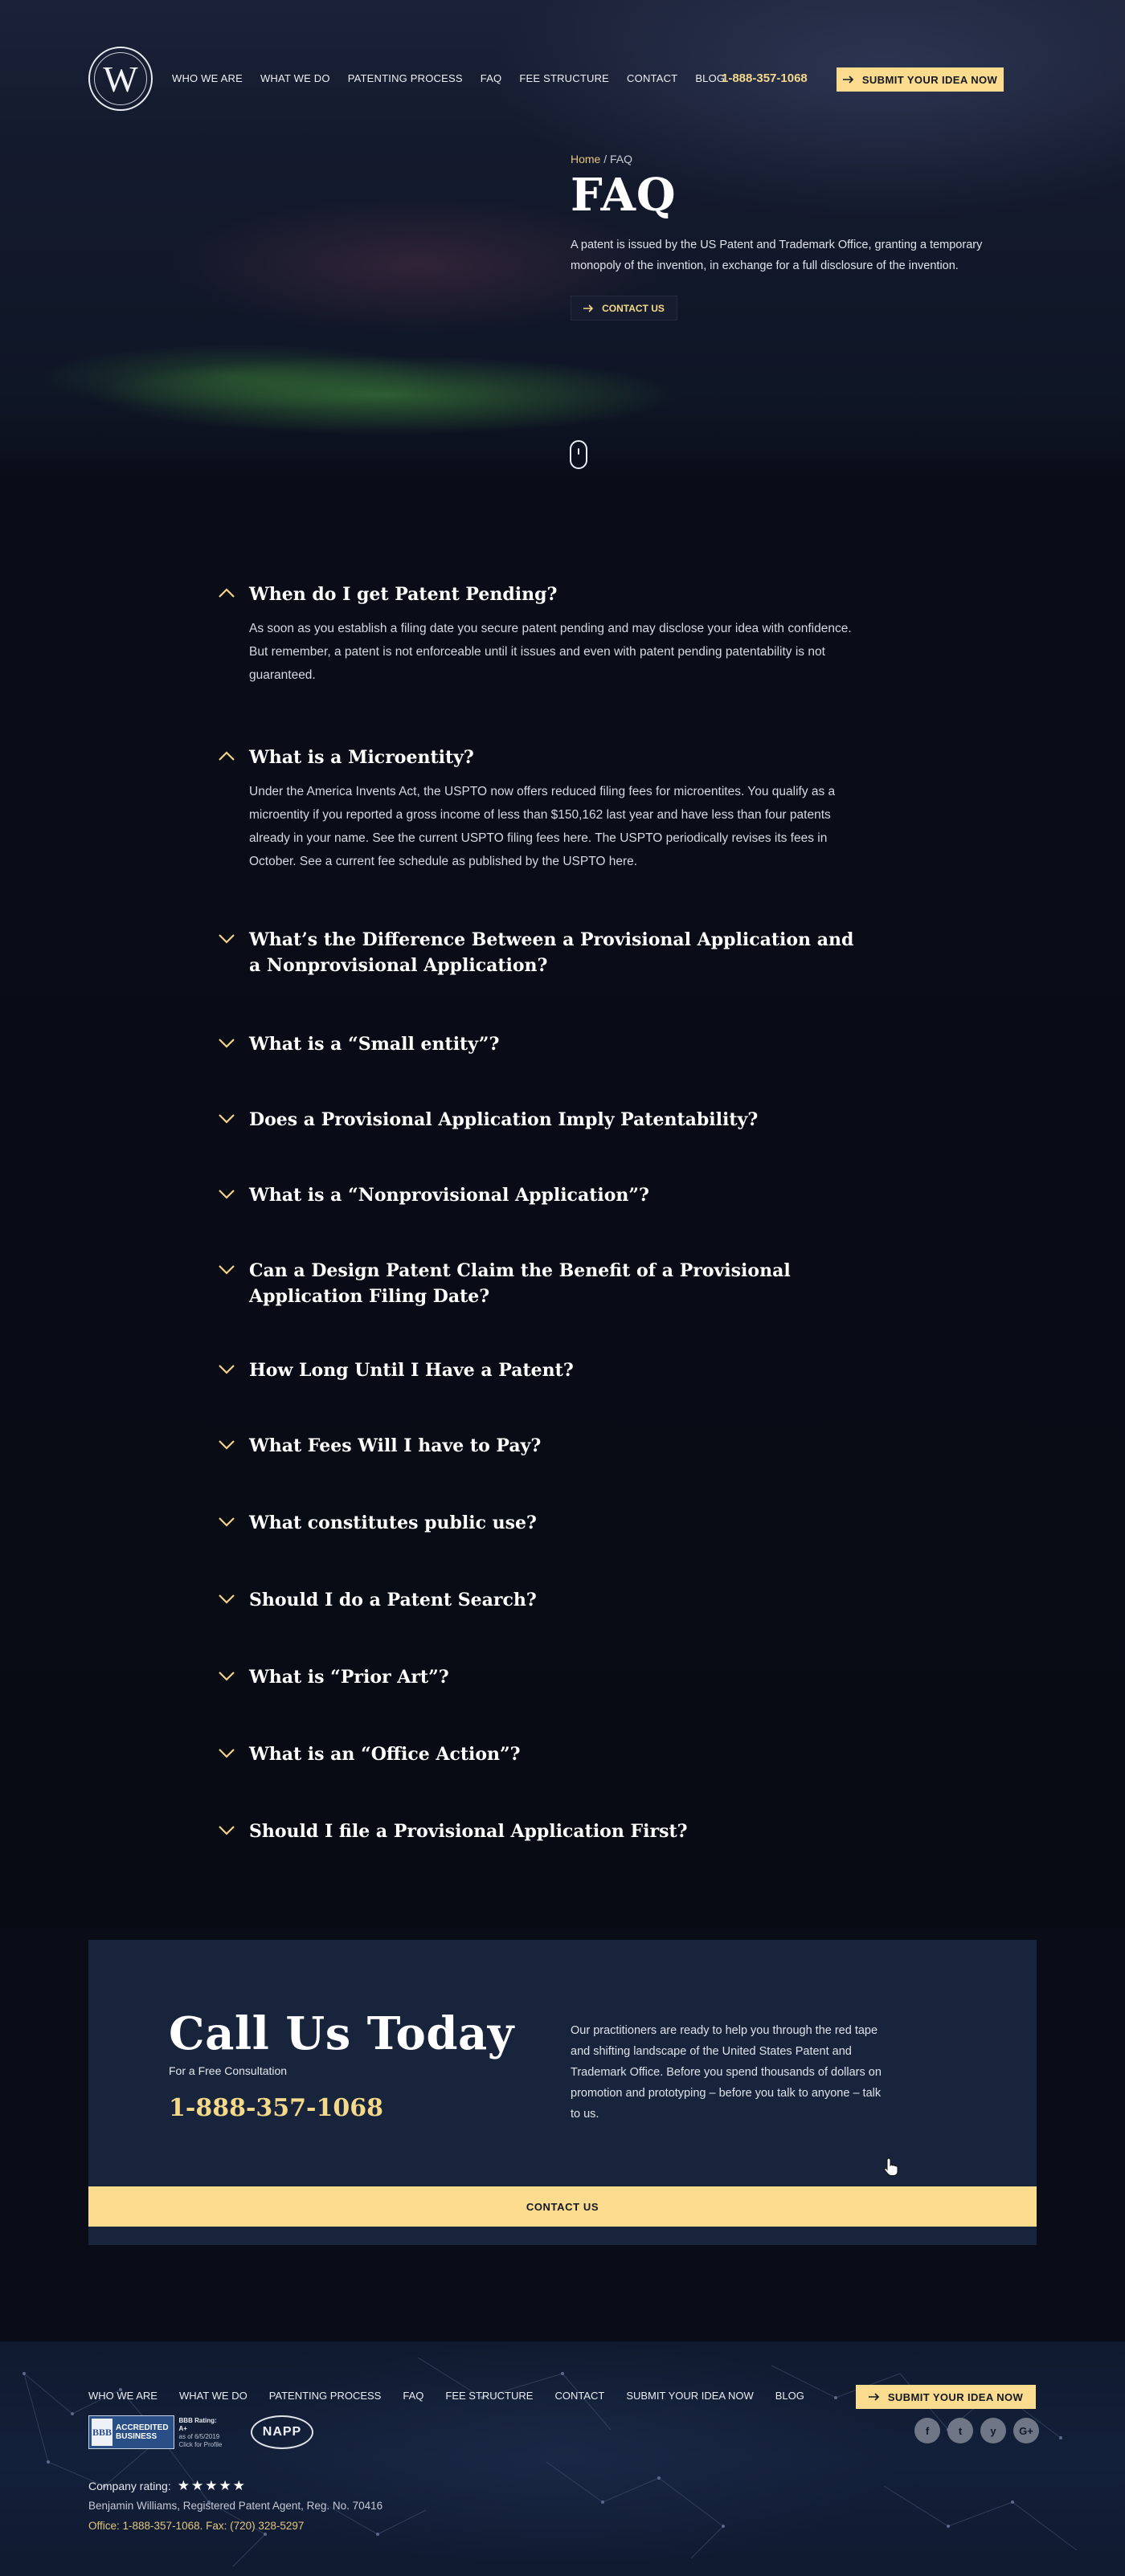 The image size is (1125, 2576). I want to click on constellation-background, so click(550, 2462).